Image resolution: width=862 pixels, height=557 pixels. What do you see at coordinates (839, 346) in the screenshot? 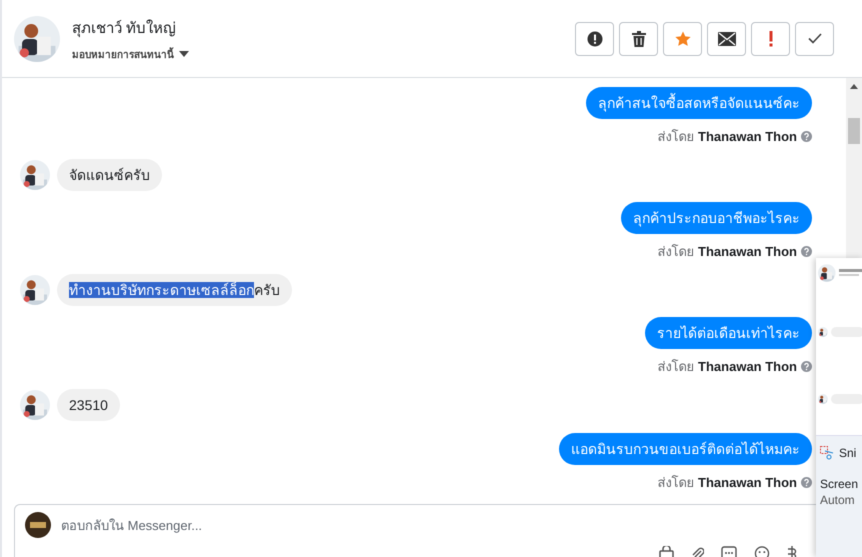
I see `mini-chat-window` at bounding box center [839, 346].